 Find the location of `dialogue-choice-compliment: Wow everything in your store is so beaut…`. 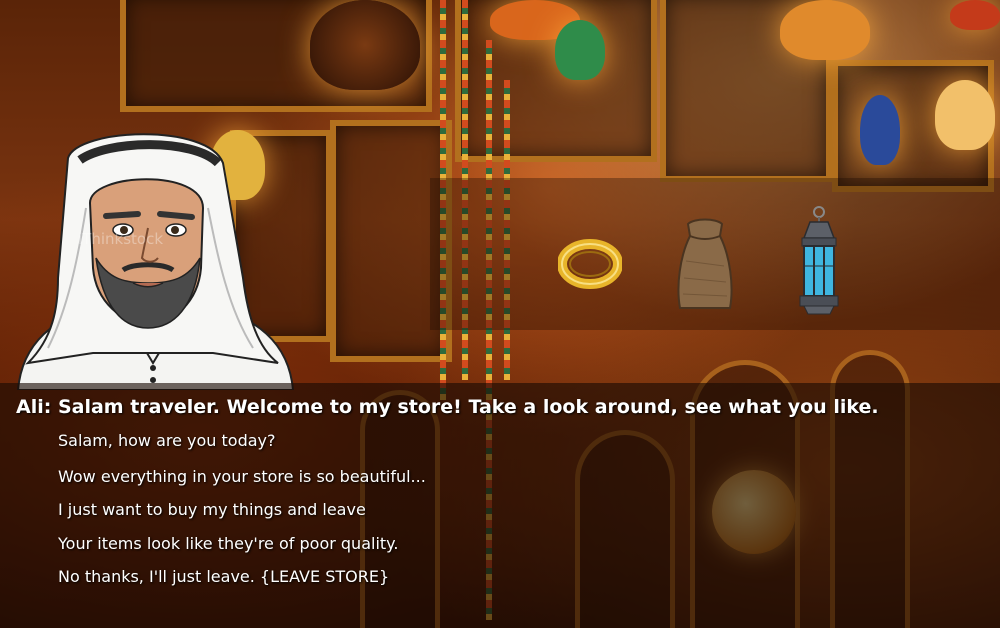

dialogue-choice-compliment: Wow everything in your store is so beaut… is located at coordinates (242, 477).